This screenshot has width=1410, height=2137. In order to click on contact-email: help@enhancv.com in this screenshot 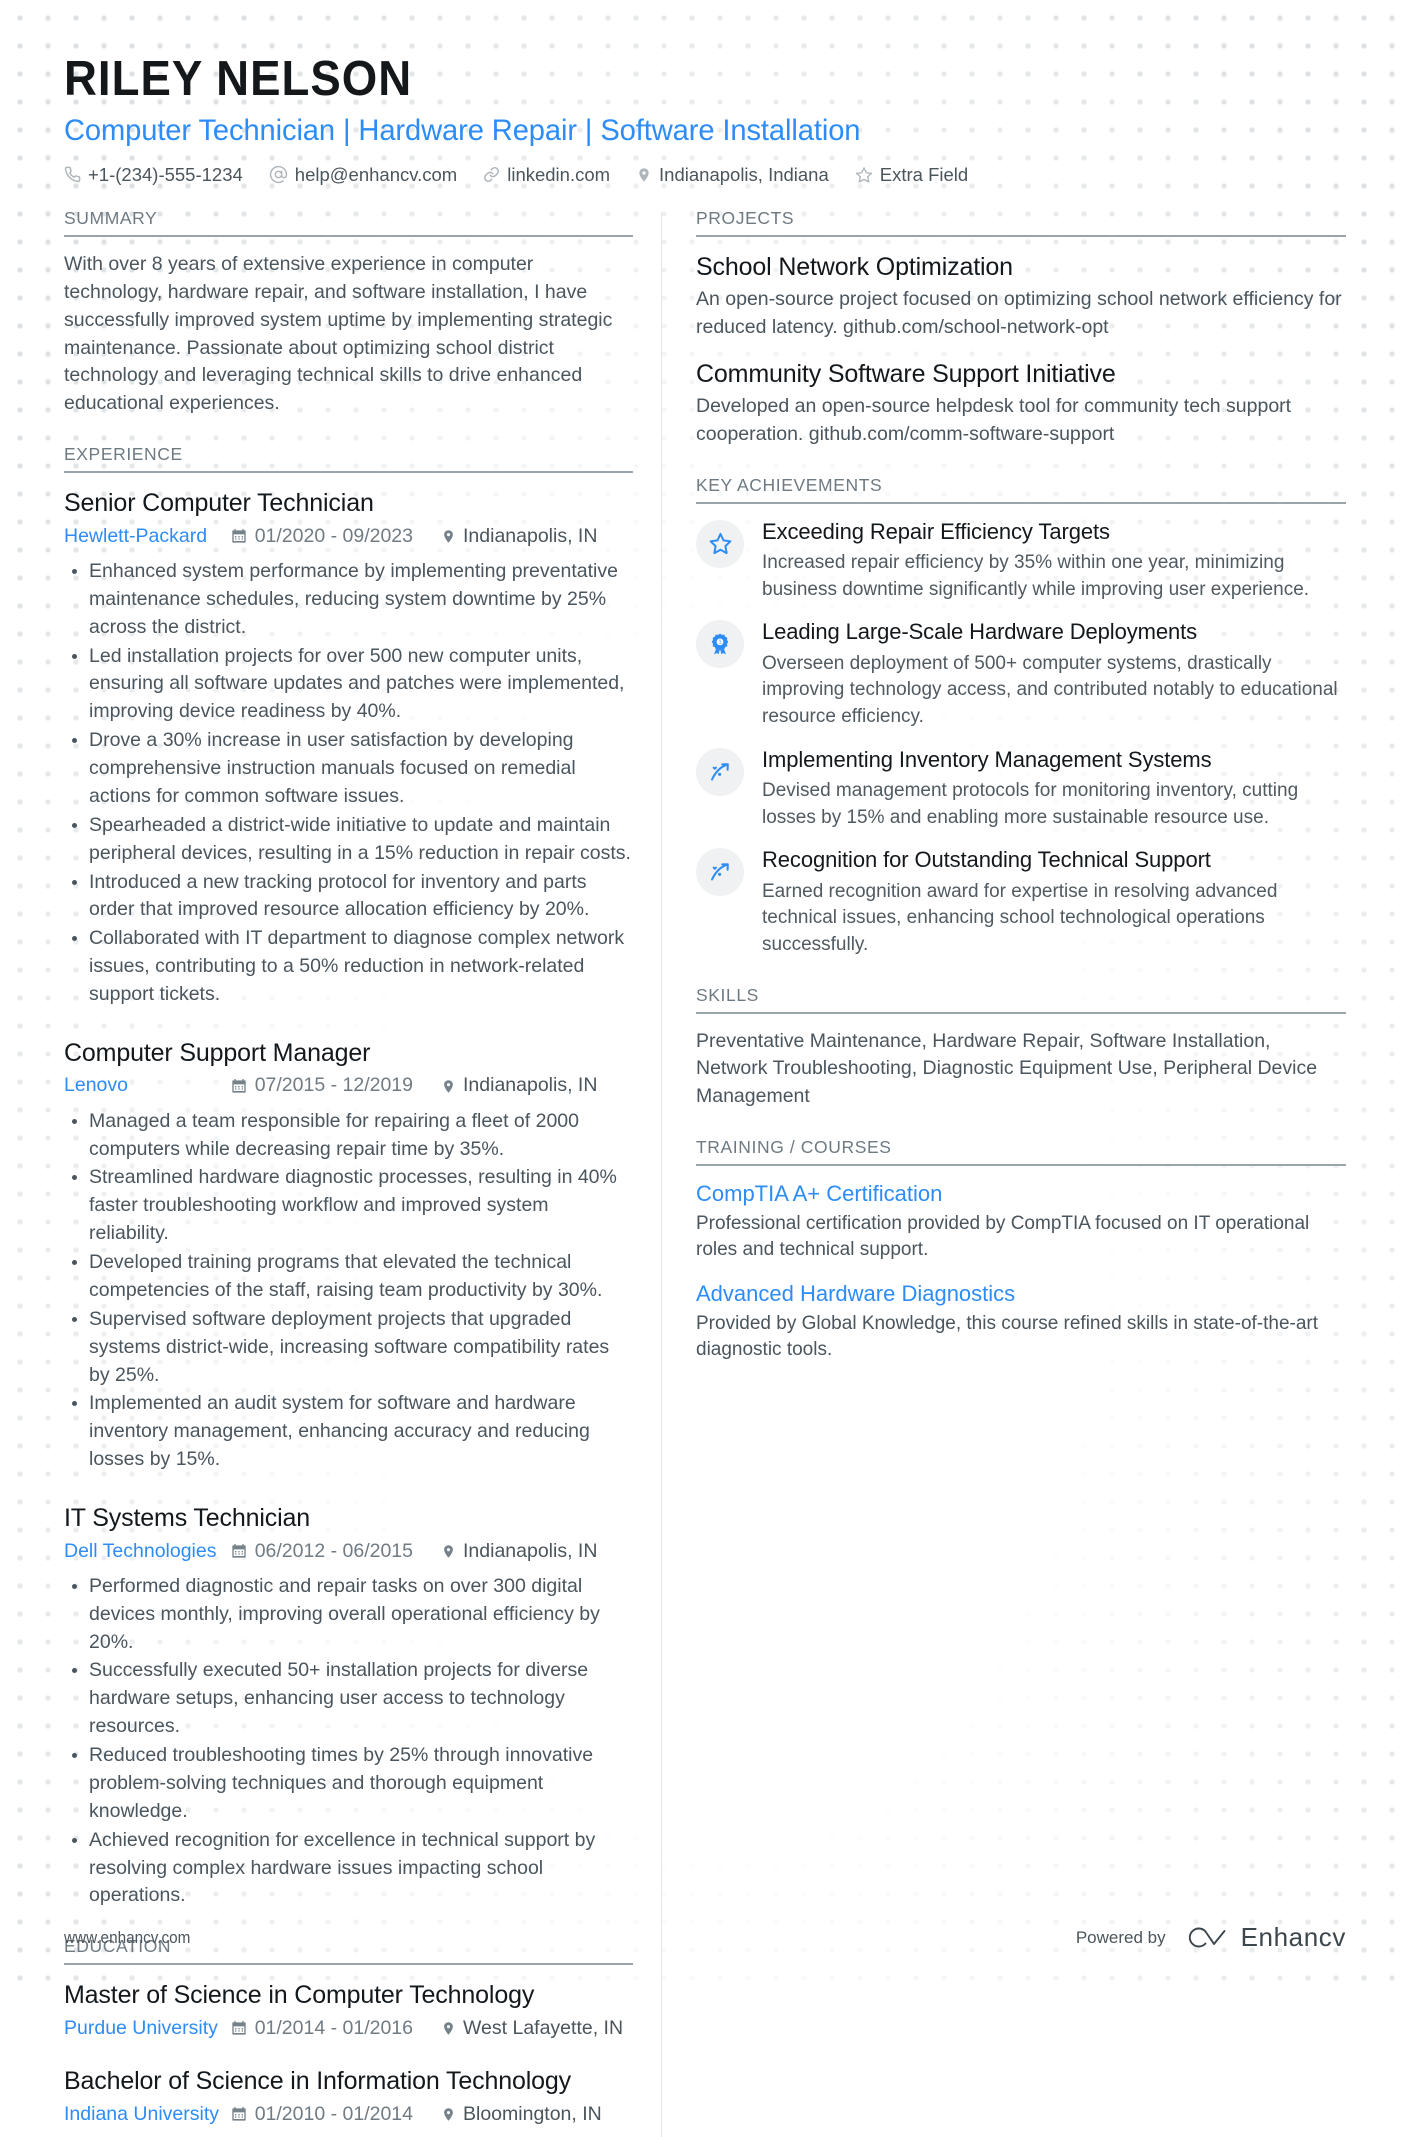, I will do `click(363, 175)`.